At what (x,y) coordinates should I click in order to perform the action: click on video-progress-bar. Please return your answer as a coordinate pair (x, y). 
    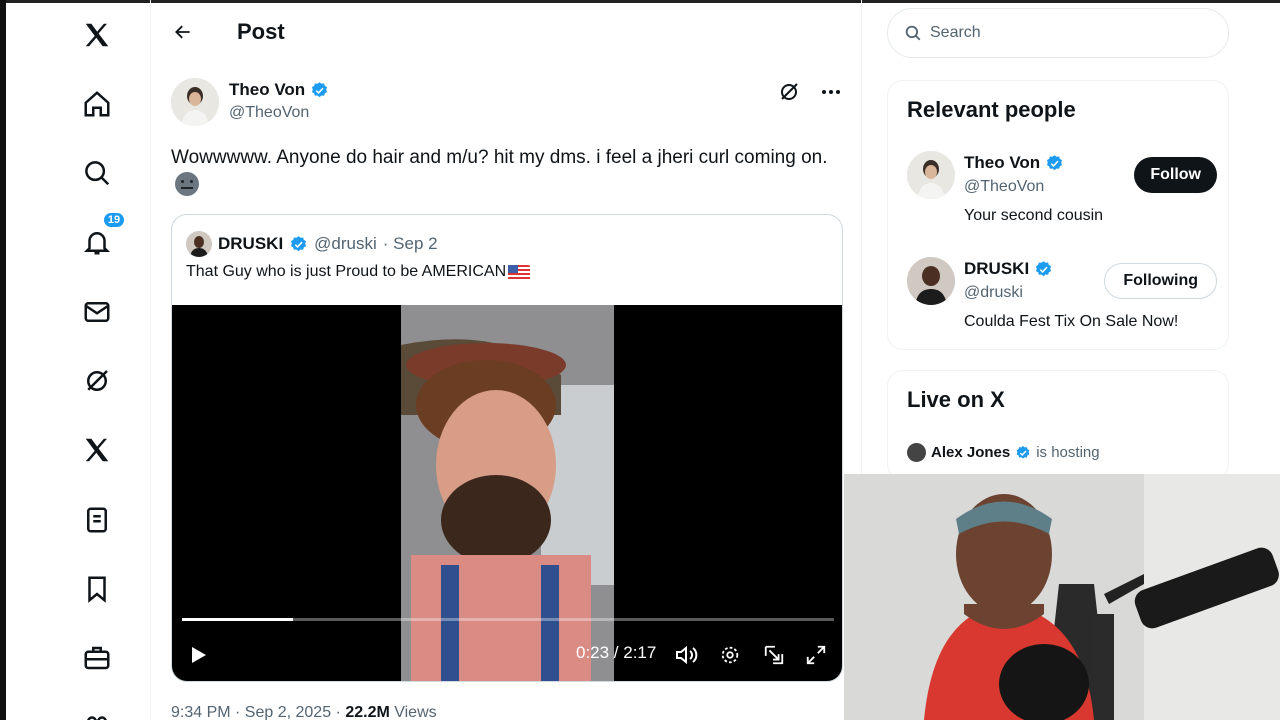
    Looking at the image, I should click on (508, 619).